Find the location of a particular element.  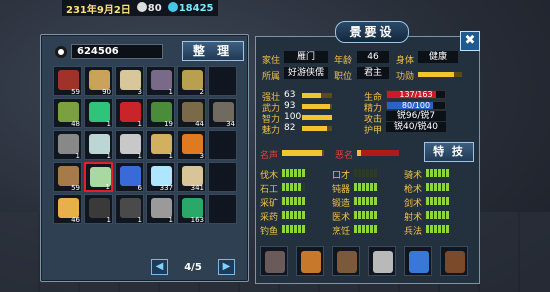

silver-ring-icon is located at coordinates (130, 144).